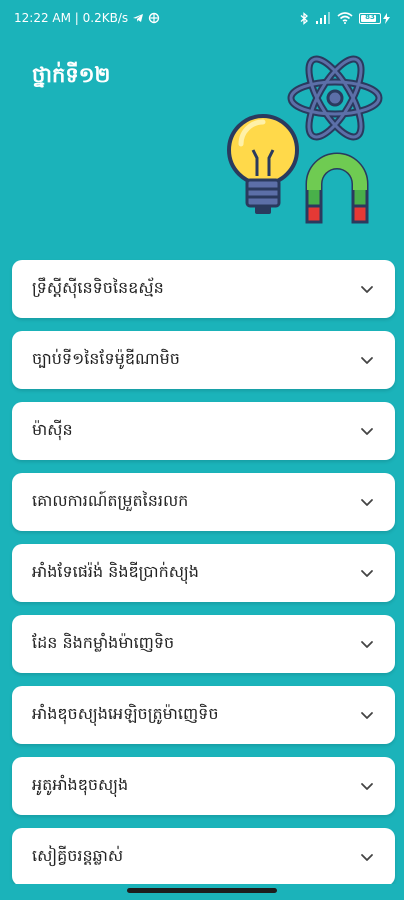 This screenshot has width=404, height=900. I want to click on topic-label: គោលការណ៍តម្រួតនៃរលក, so click(110, 500).